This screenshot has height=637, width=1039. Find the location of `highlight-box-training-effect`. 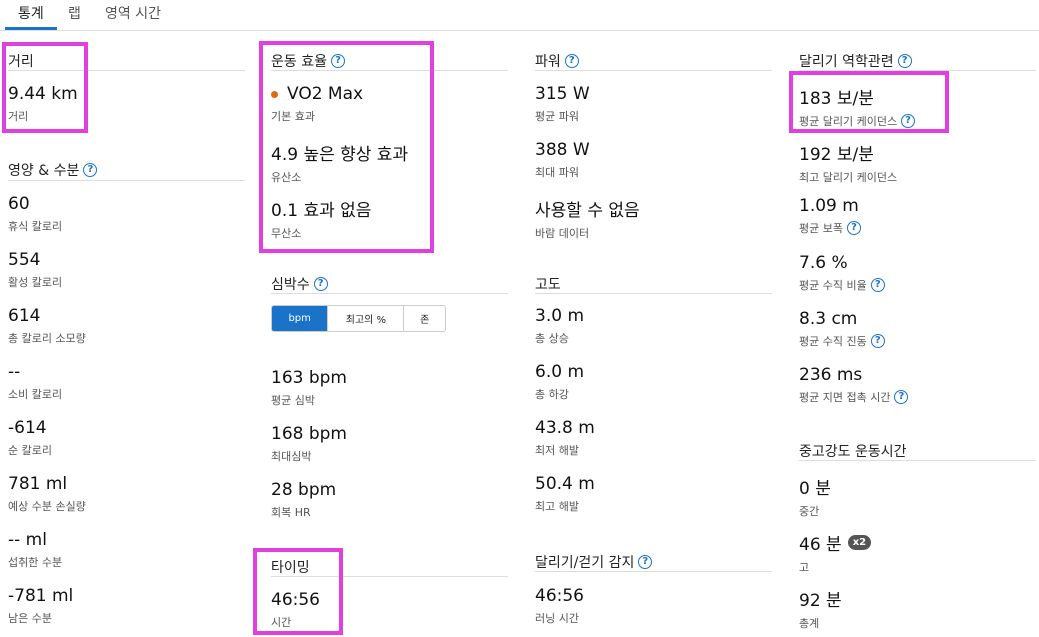

highlight-box-training-effect is located at coordinates (346, 147).